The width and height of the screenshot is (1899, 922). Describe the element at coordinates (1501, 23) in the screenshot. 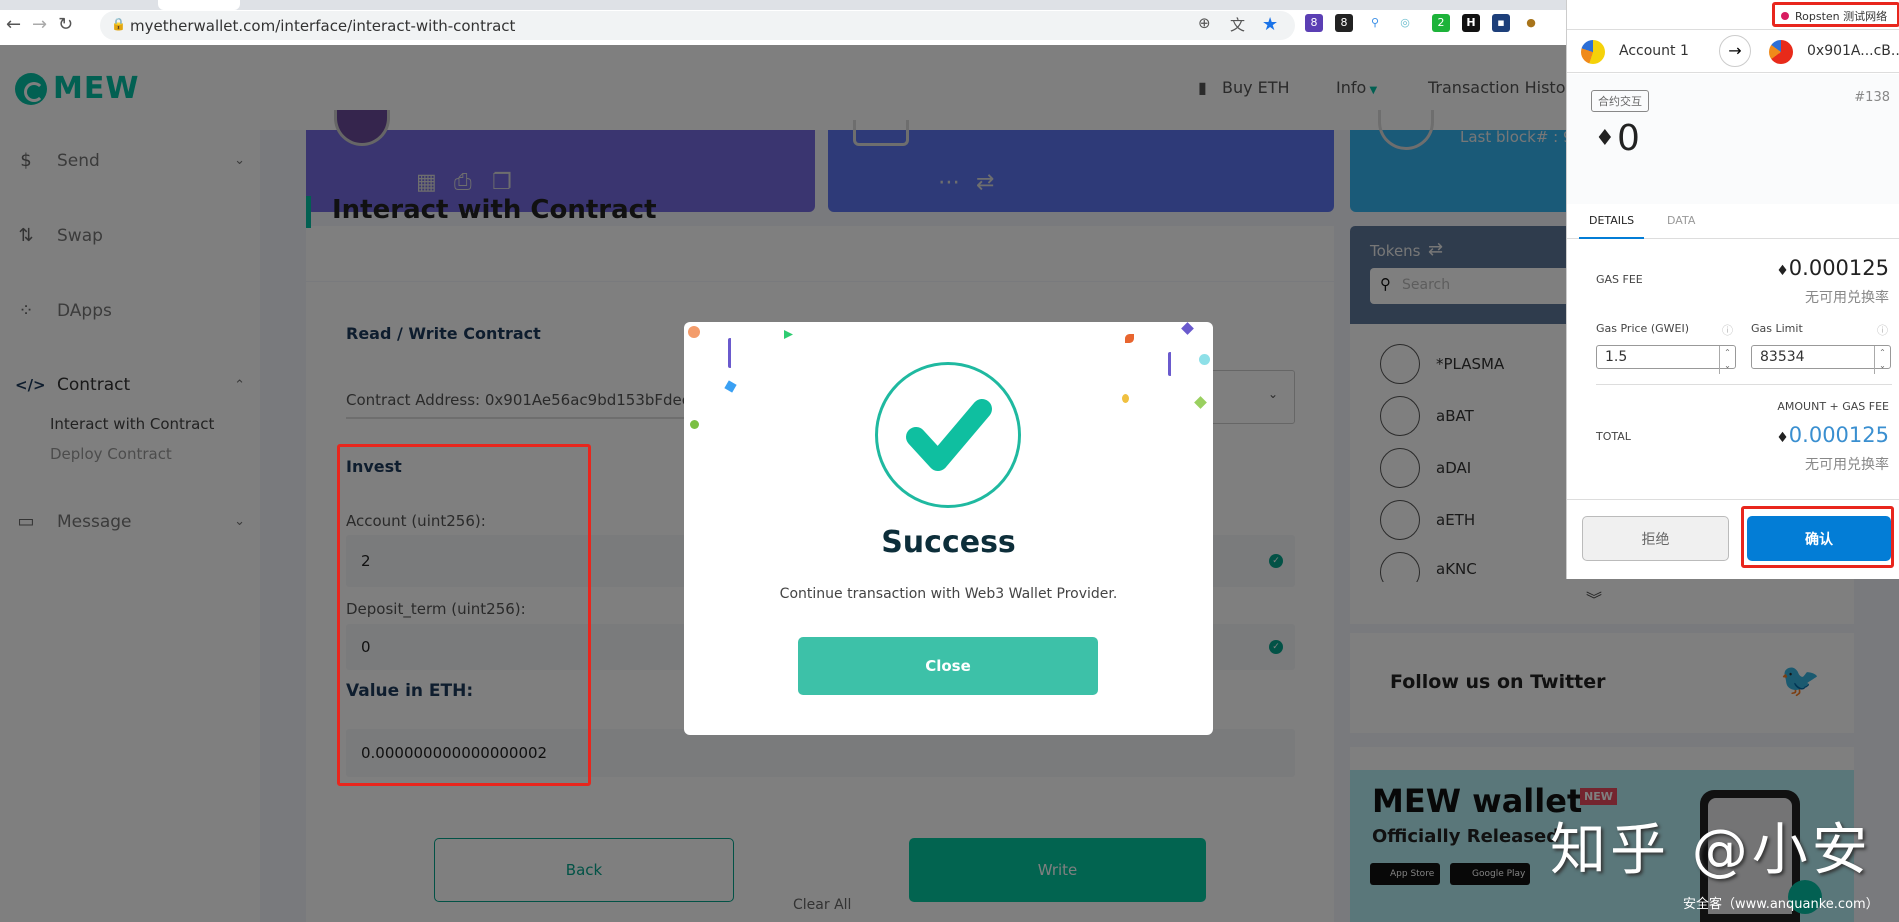

I see `extension-icon: ▪` at that location.